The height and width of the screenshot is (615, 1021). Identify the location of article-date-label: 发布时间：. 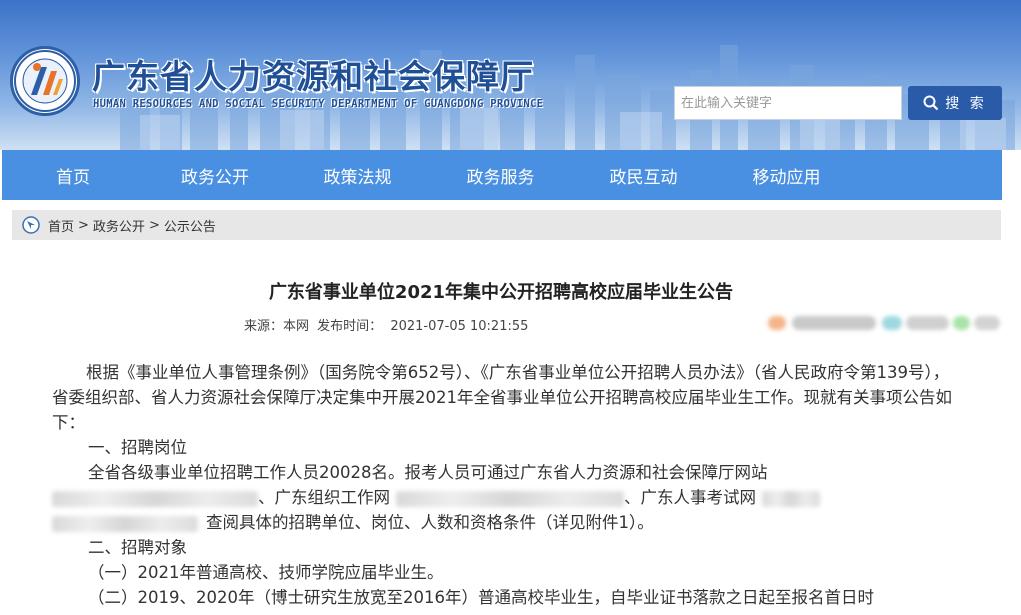
(350, 326).